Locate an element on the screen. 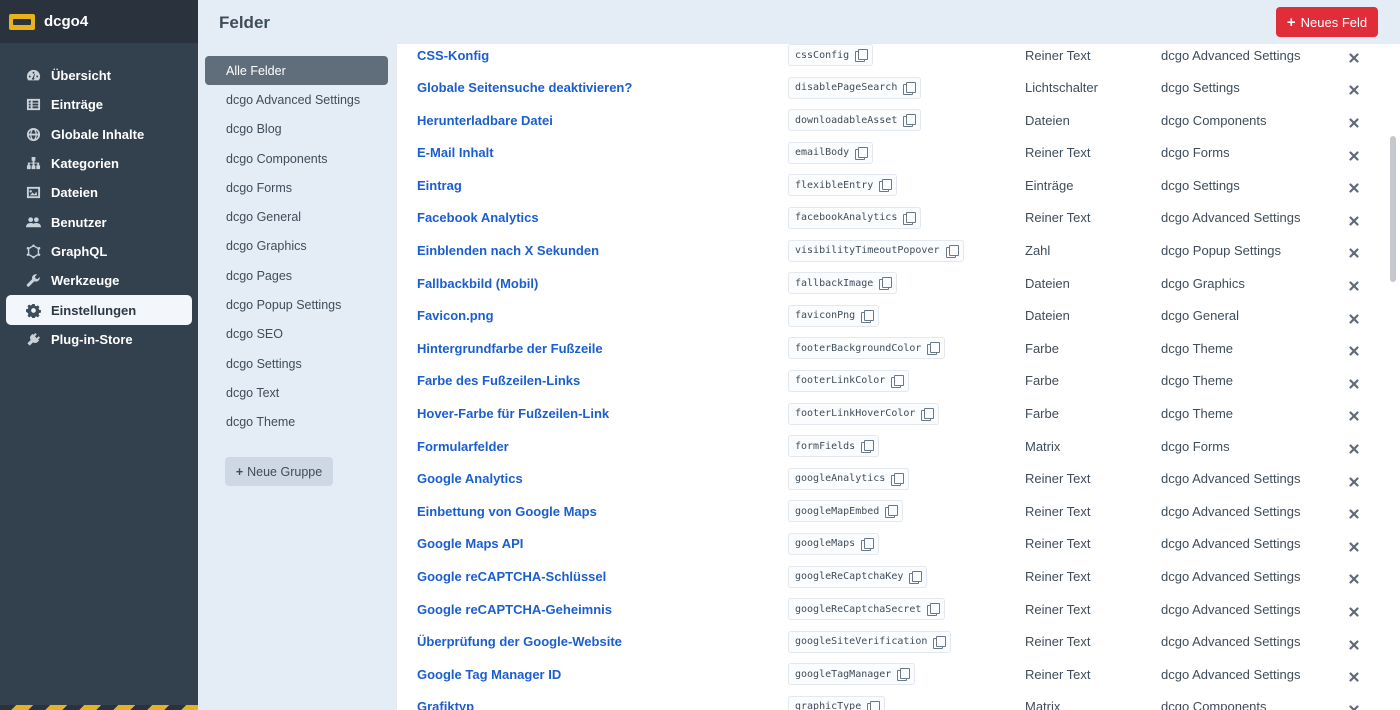 This screenshot has width=1400, height=710. group-item: dcgo Components is located at coordinates (296, 158).